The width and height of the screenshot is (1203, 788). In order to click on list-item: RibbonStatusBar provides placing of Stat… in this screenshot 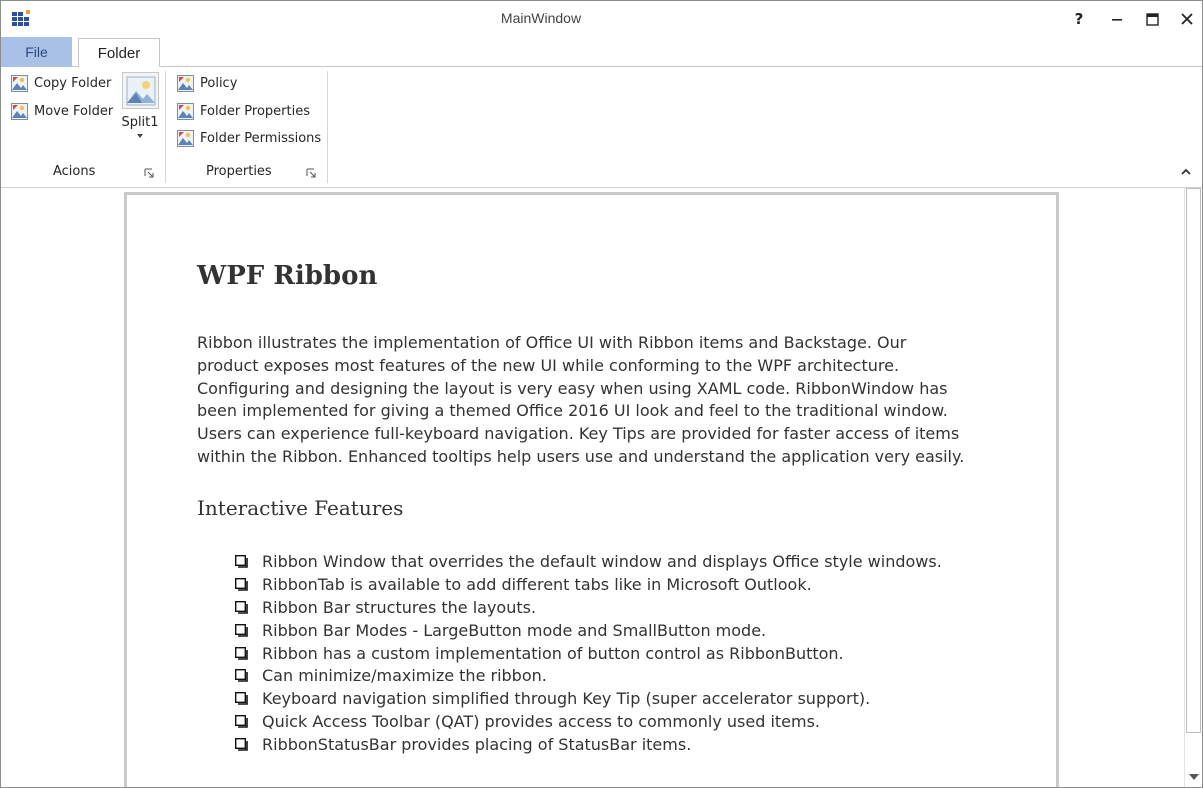, I will do `click(588, 744)`.